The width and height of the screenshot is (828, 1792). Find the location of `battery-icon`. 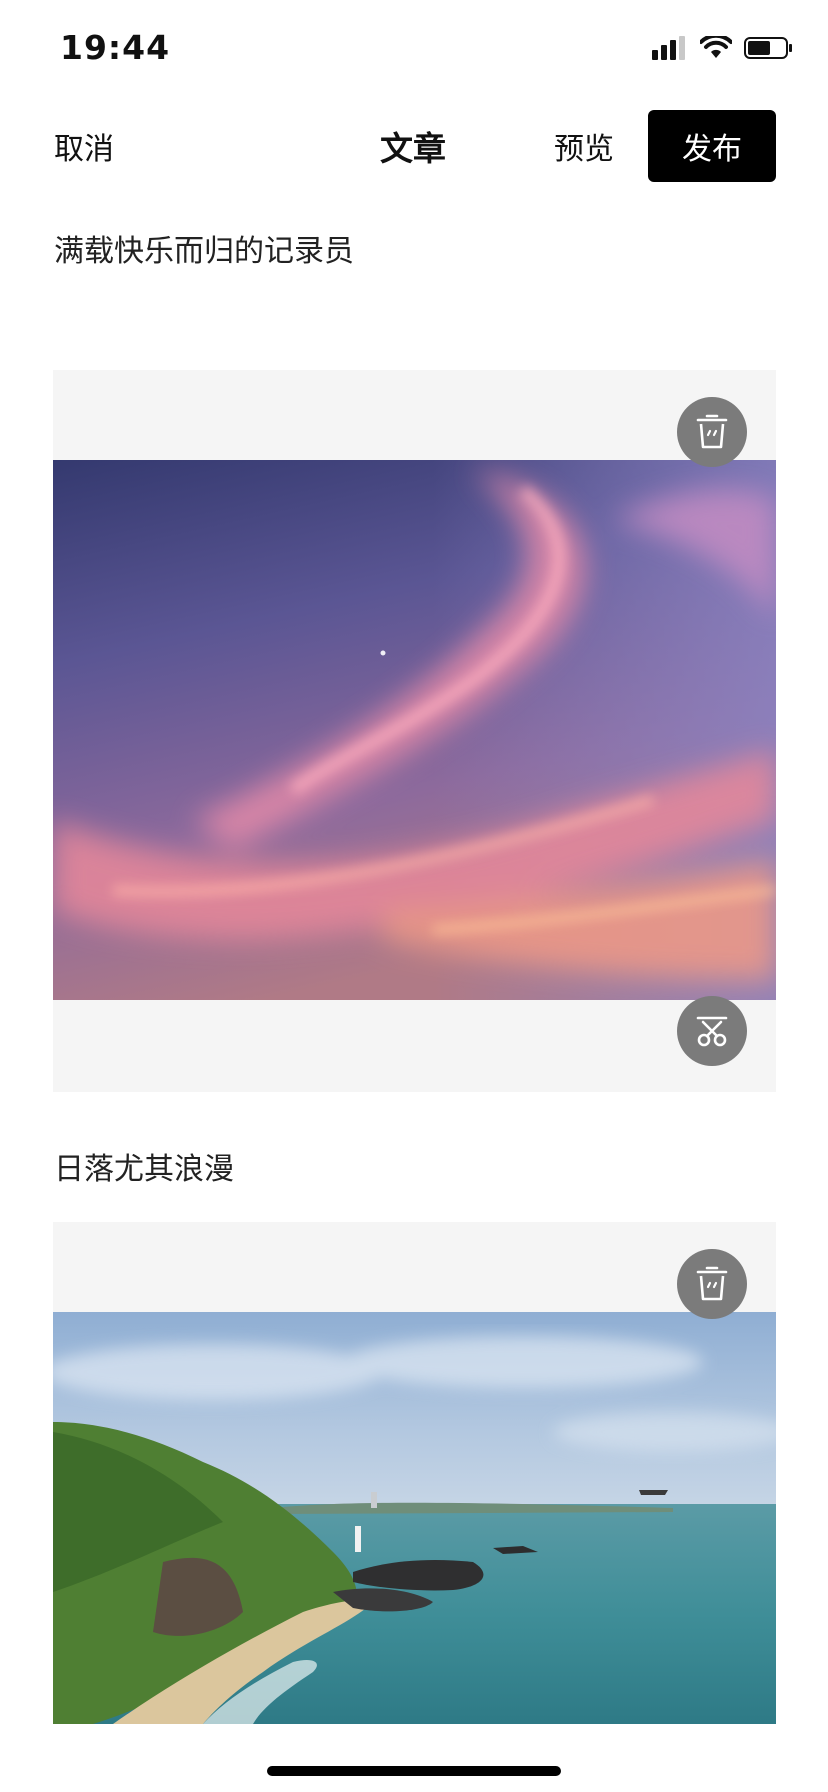

battery-icon is located at coordinates (768, 48).